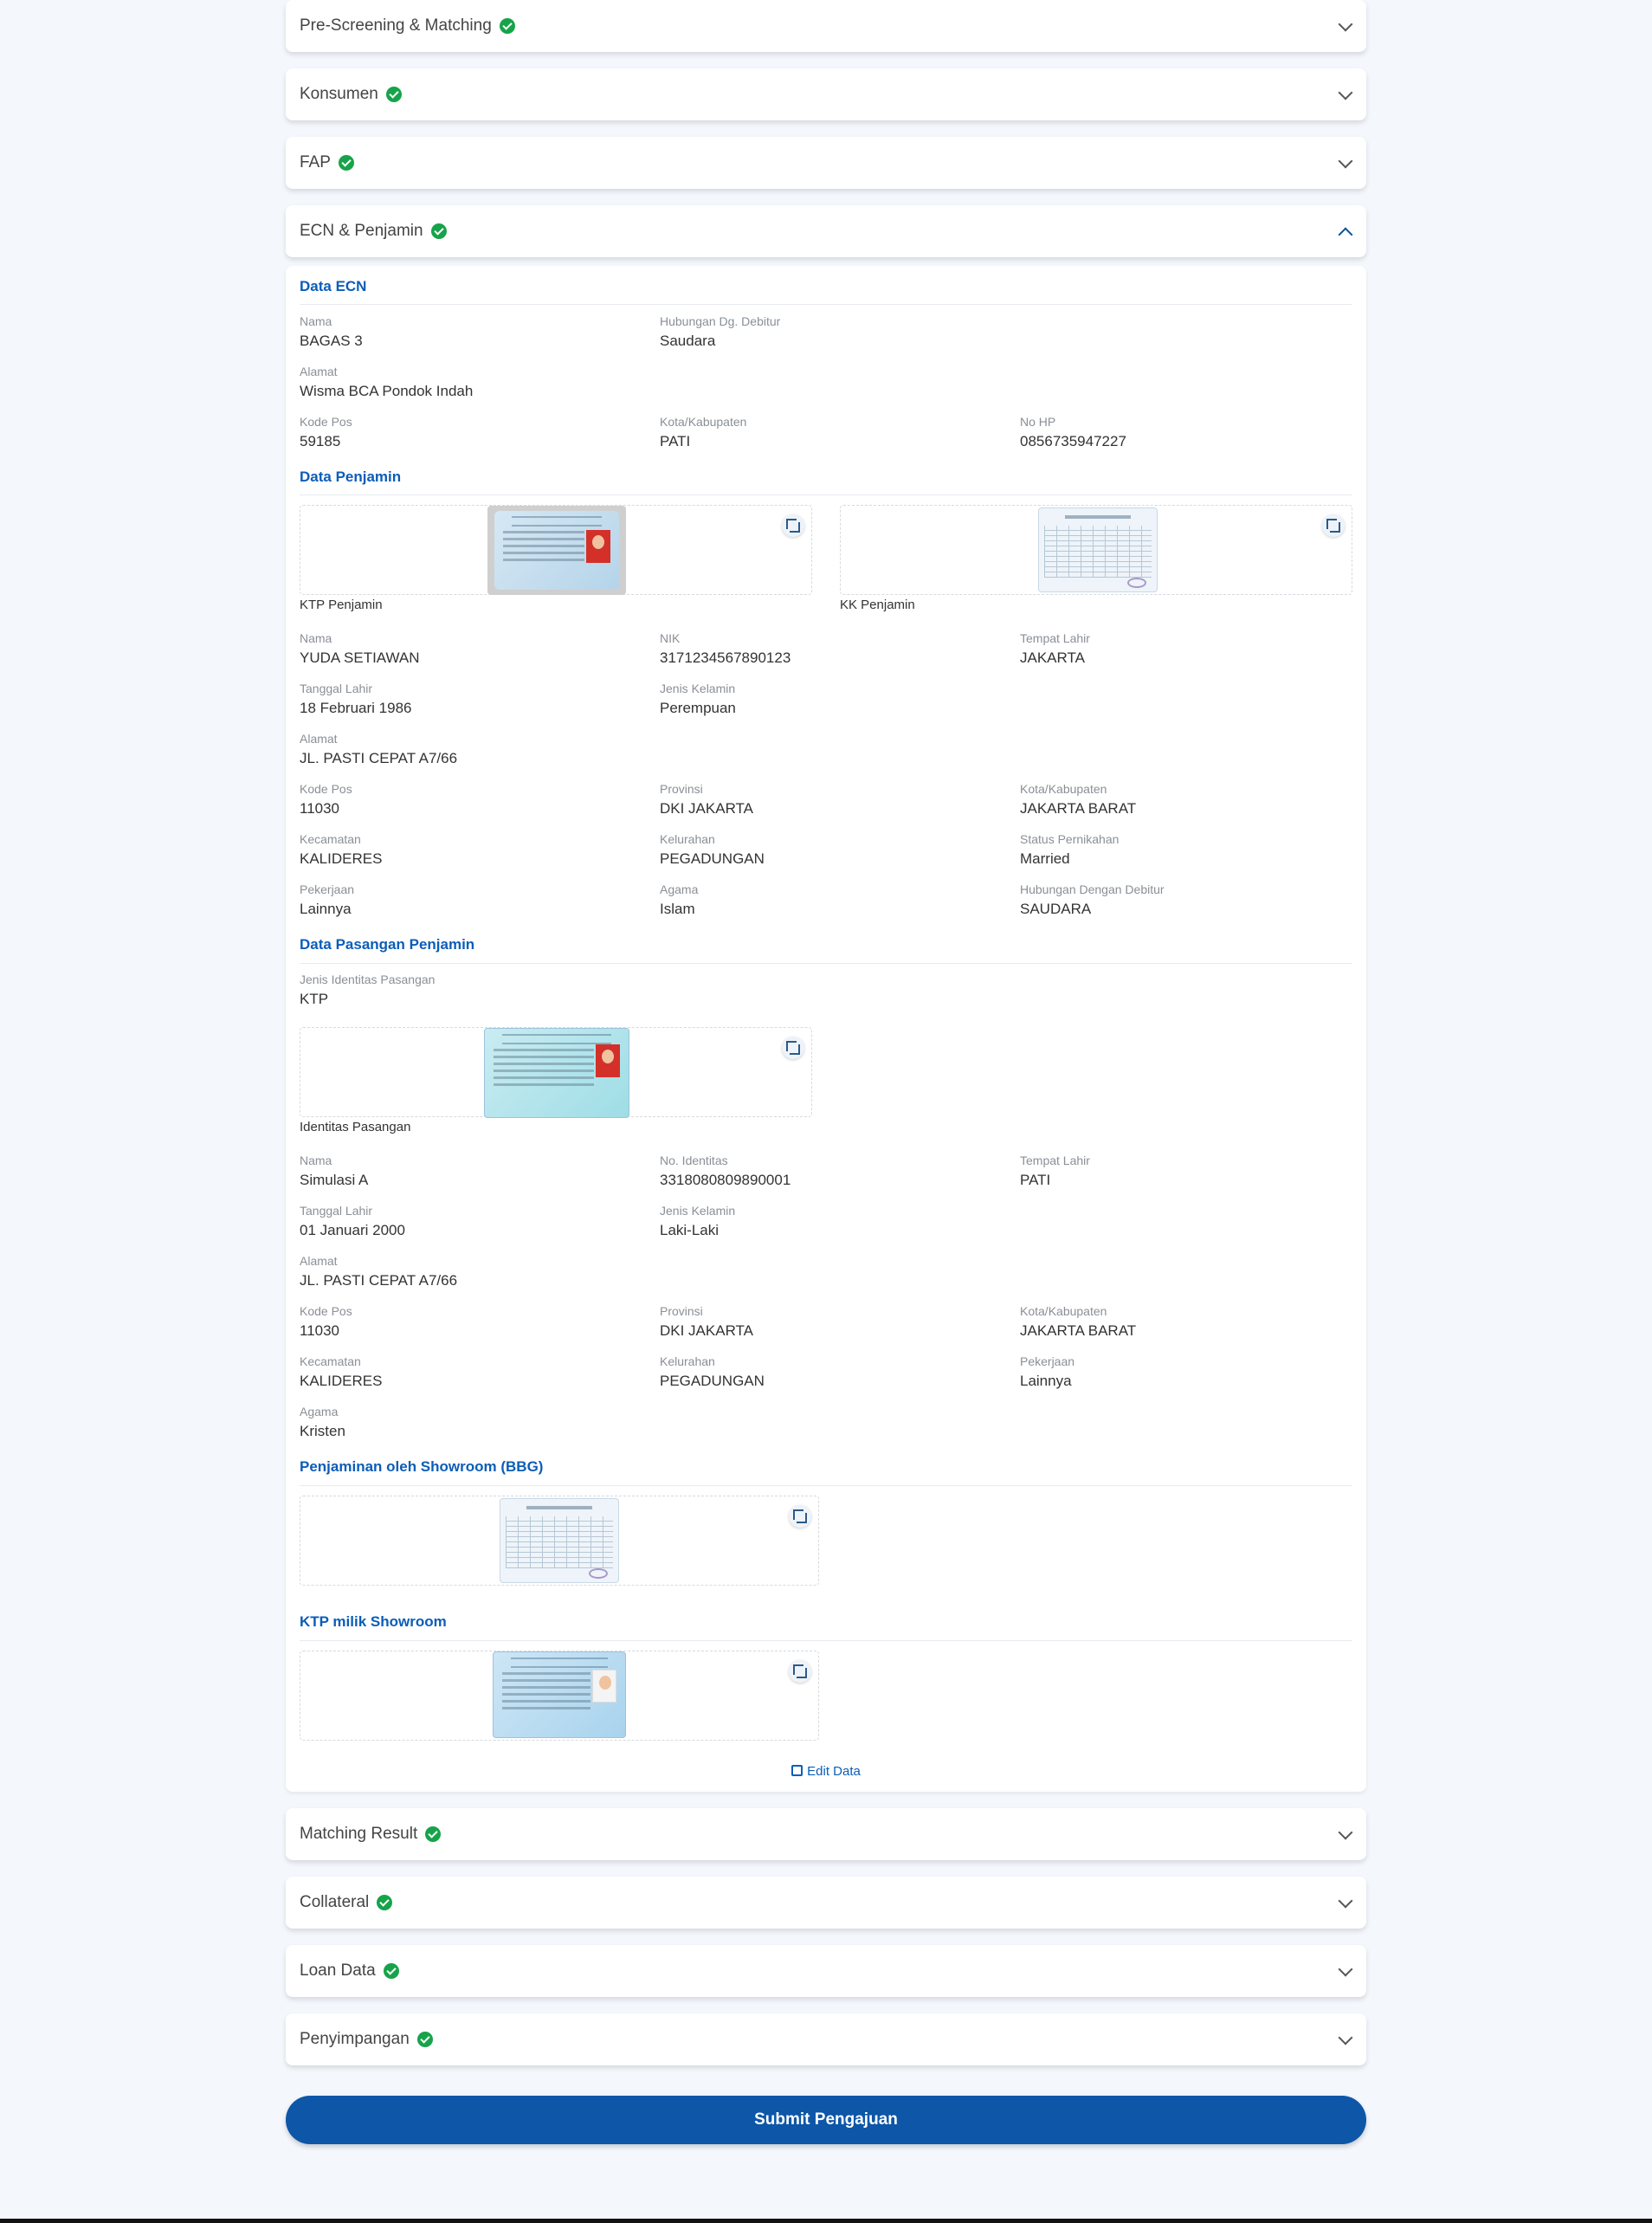  I want to click on value: Married, so click(1045, 858).